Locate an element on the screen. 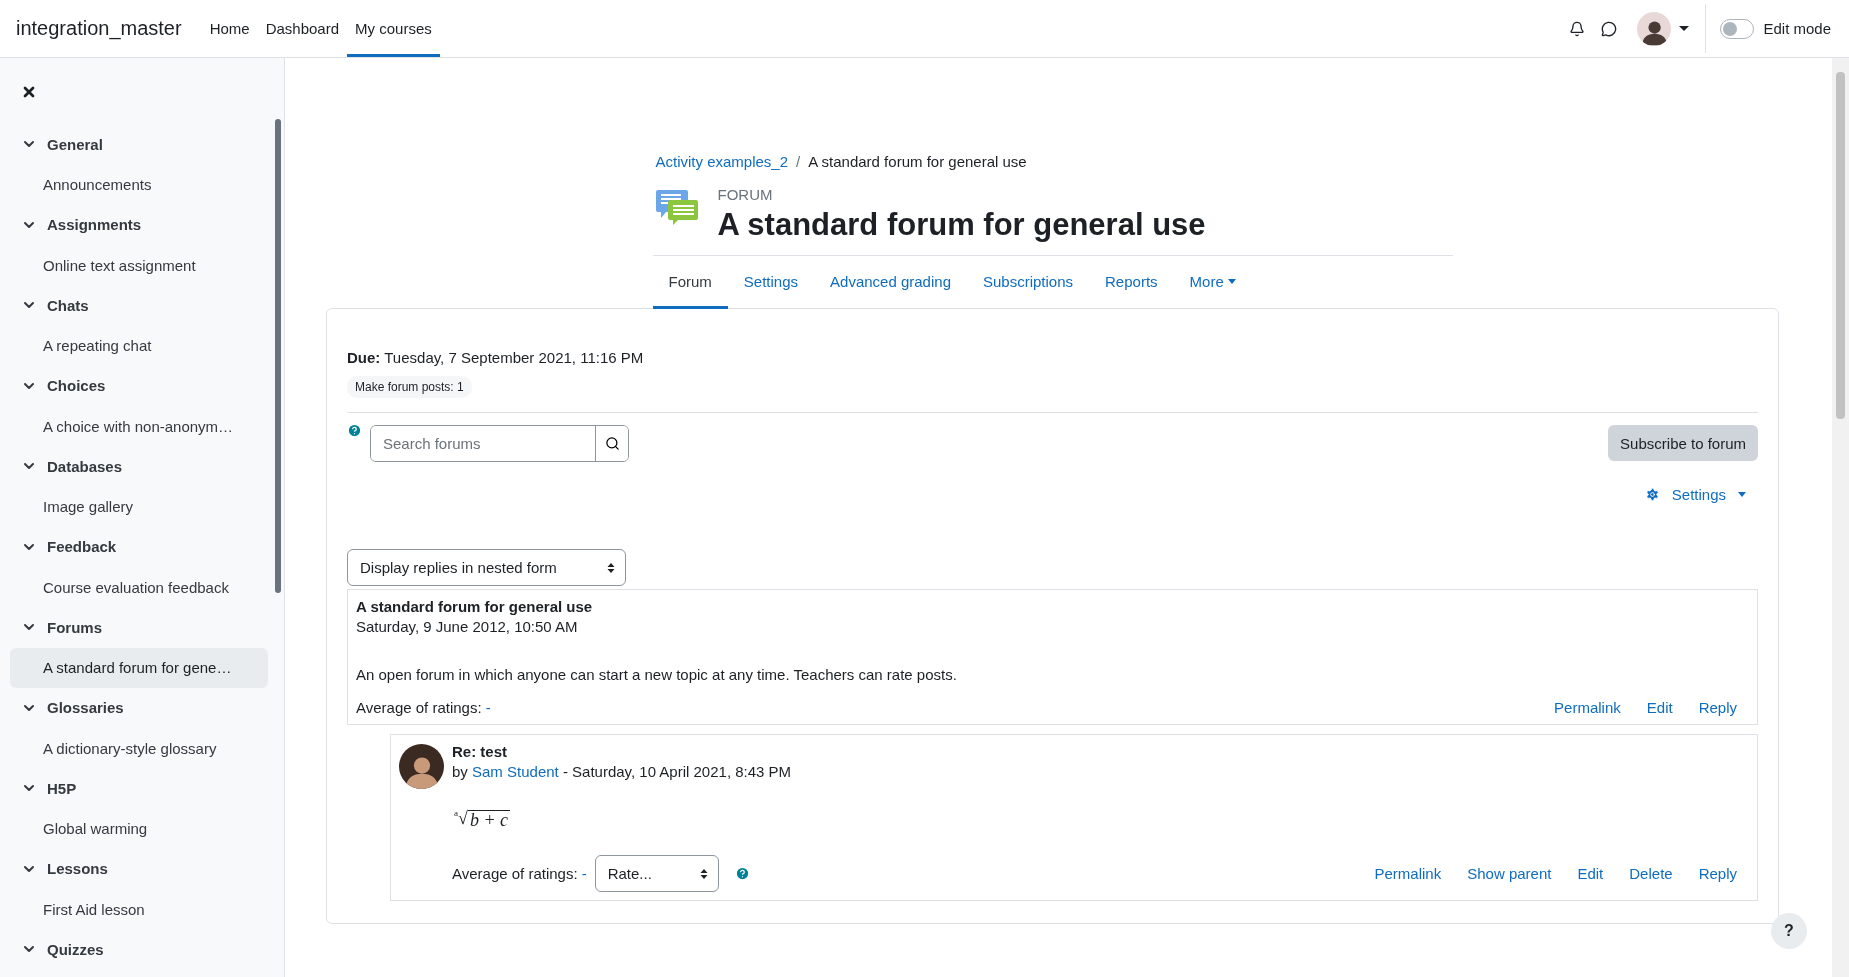  subscribe-button: Subscribe to forum is located at coordinates (1683, 443).